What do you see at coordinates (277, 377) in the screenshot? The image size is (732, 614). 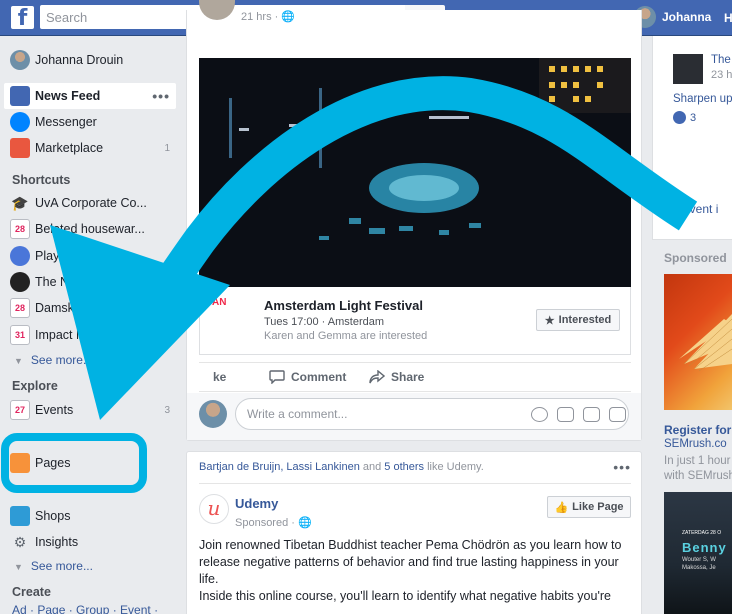 I see `comment-icon` at bounding box center [277, 377].